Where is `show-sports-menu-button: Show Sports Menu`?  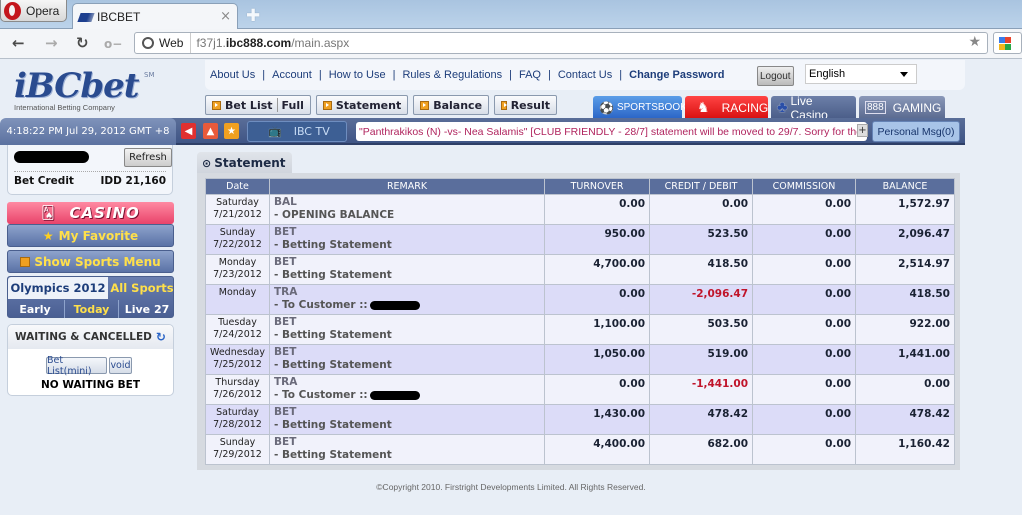
show-sports-menu-button: Show Sports Menu is located at coordinates (90, 261).